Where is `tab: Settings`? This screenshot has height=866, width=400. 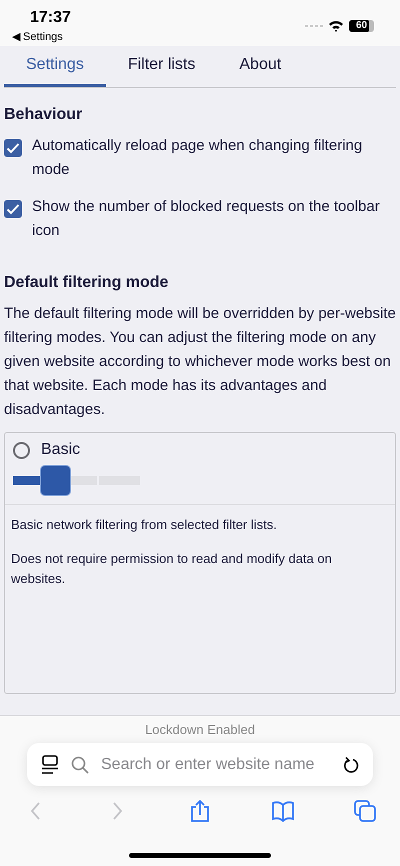 tab: Settings is located at coordinates (55, 66).